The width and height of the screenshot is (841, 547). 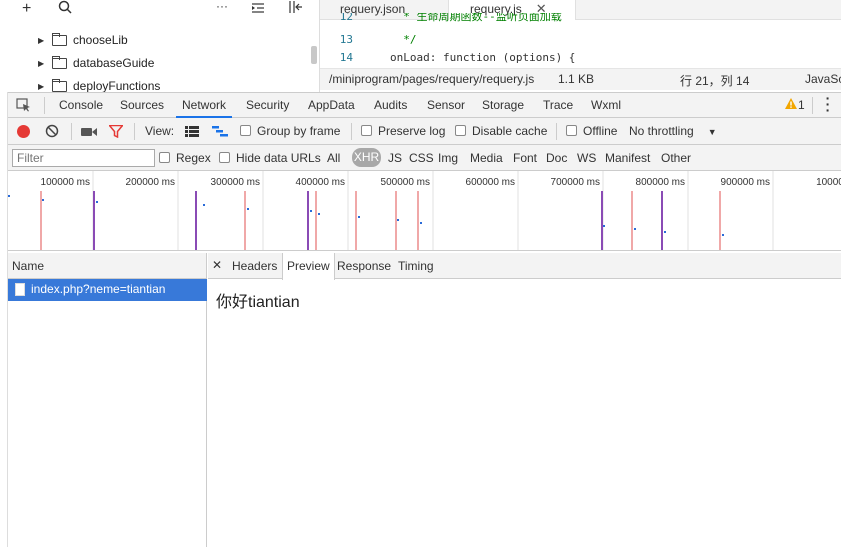 I want to click on filter-type-ws: WS, so click(x=586, y=158).